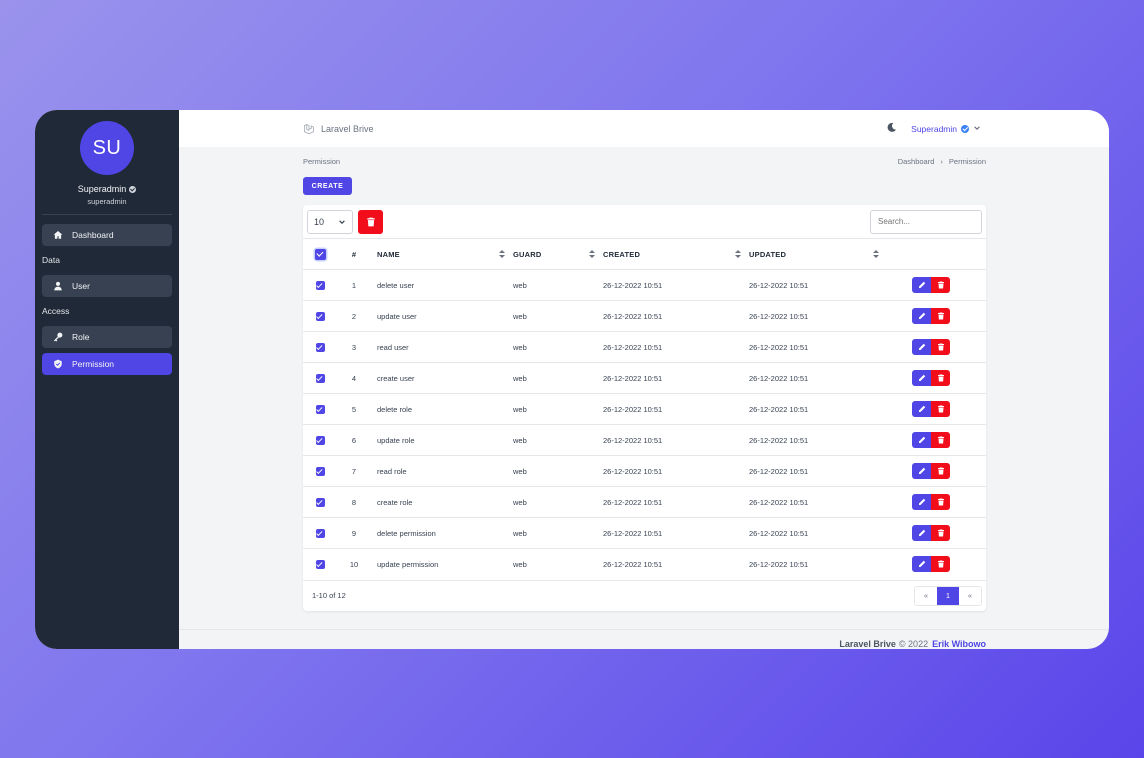 This screenshot has width=1144, height=758. I want to click on row-num: 3, so click(354, 347).